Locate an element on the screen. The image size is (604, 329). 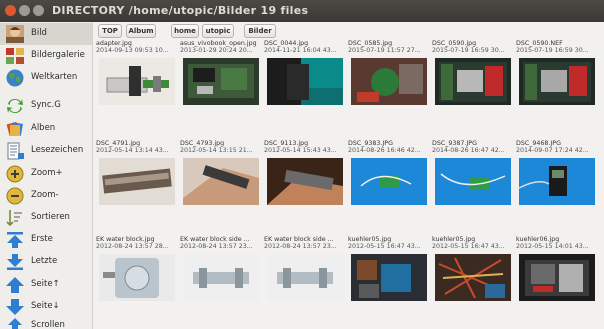
sidebar-item-bild: Bild is located at coordinates (46, 34).